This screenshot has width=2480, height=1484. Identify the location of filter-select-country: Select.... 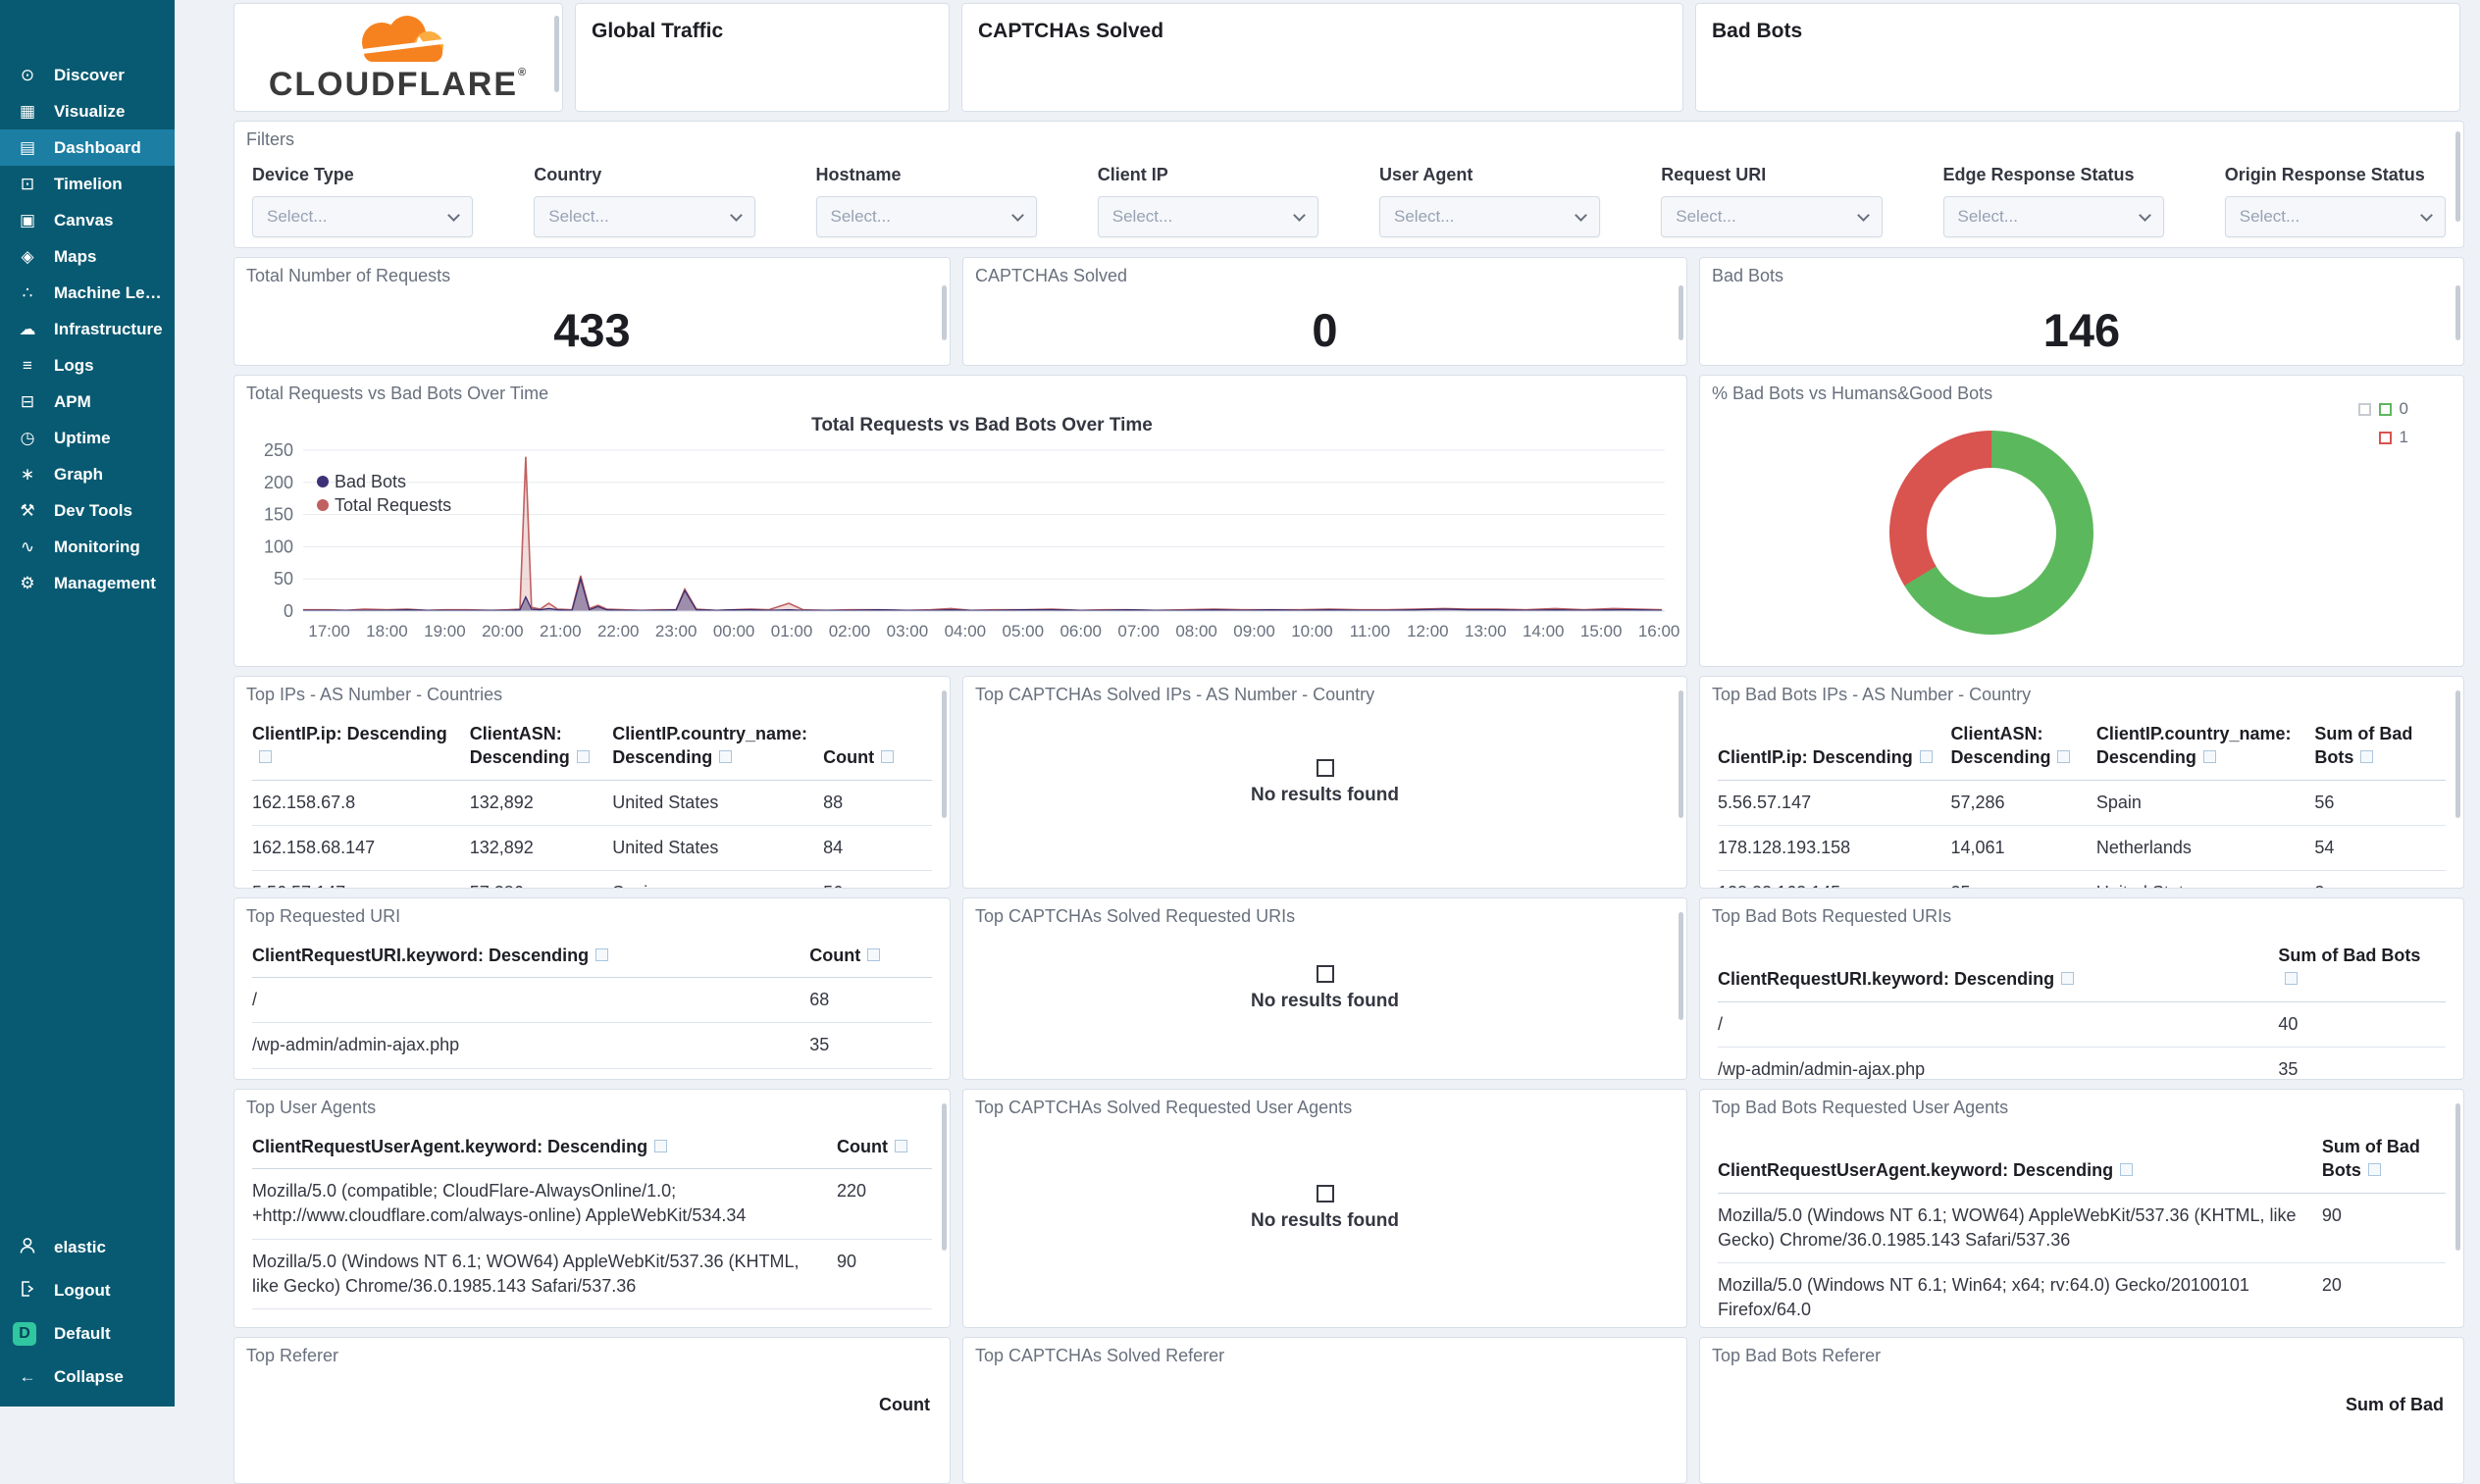
(644, 216).